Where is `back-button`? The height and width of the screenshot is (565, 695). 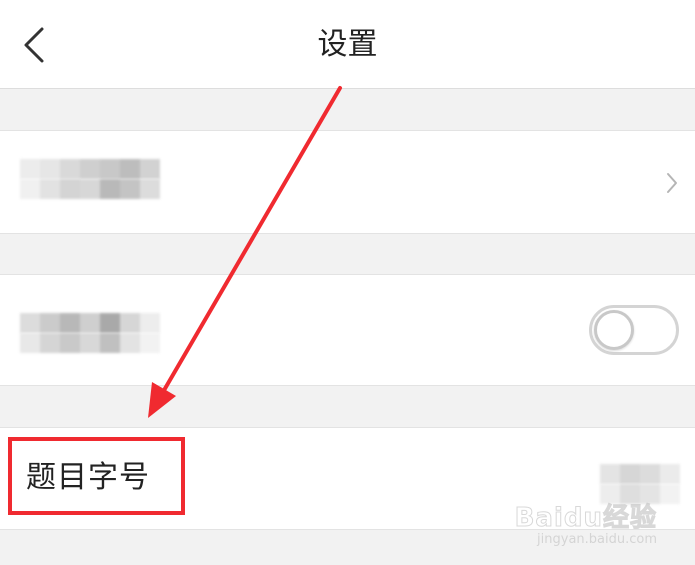
back-button is located at coordinates (36, 45).